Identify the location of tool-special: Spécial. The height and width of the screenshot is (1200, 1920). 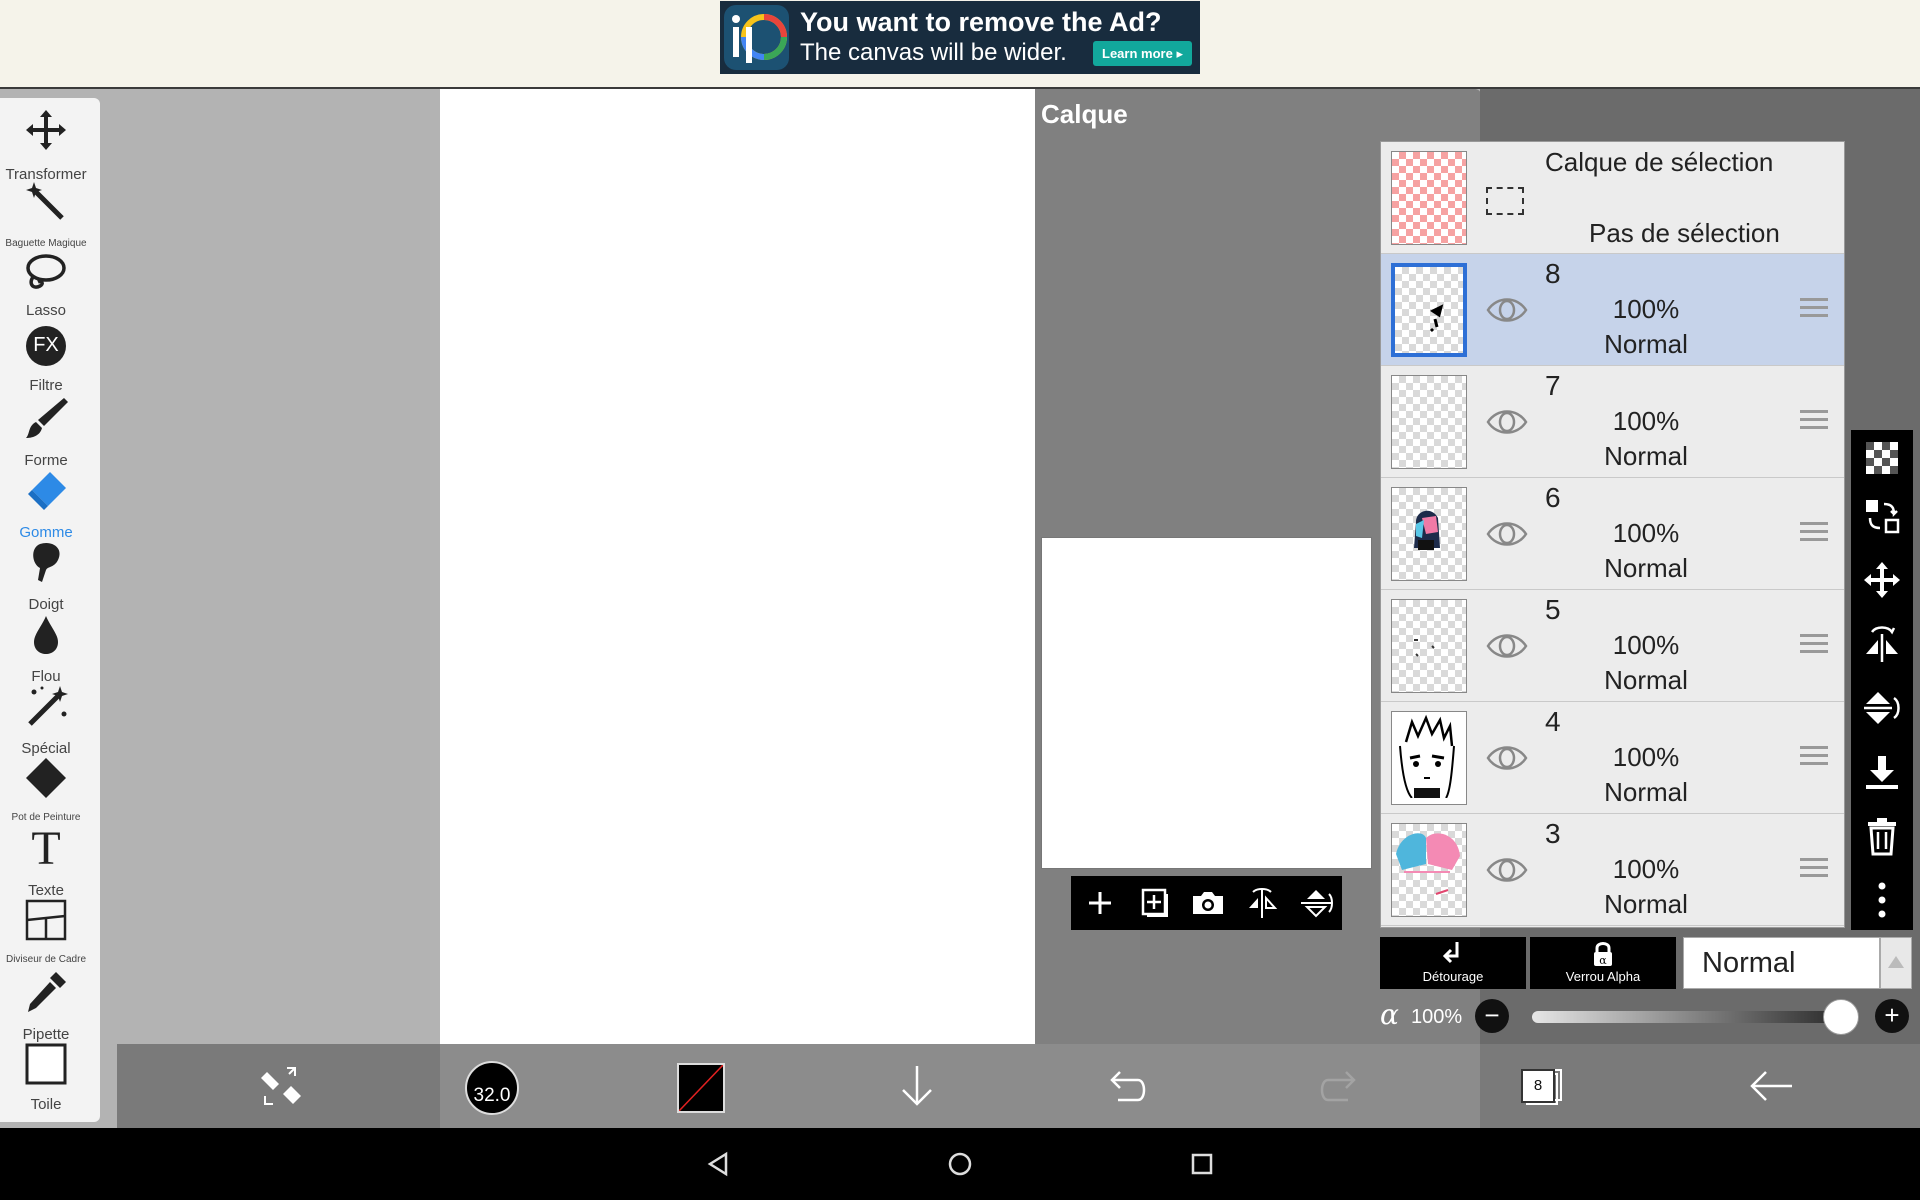
(46, 720).